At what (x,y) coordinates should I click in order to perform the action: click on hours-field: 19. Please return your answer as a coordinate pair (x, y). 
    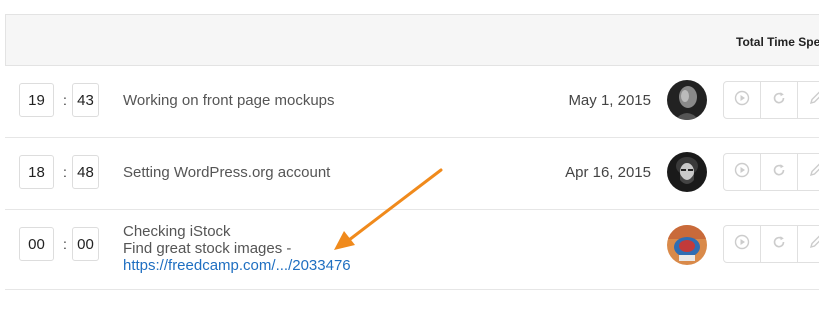
    Looking at the image, I should click on (36, 100).